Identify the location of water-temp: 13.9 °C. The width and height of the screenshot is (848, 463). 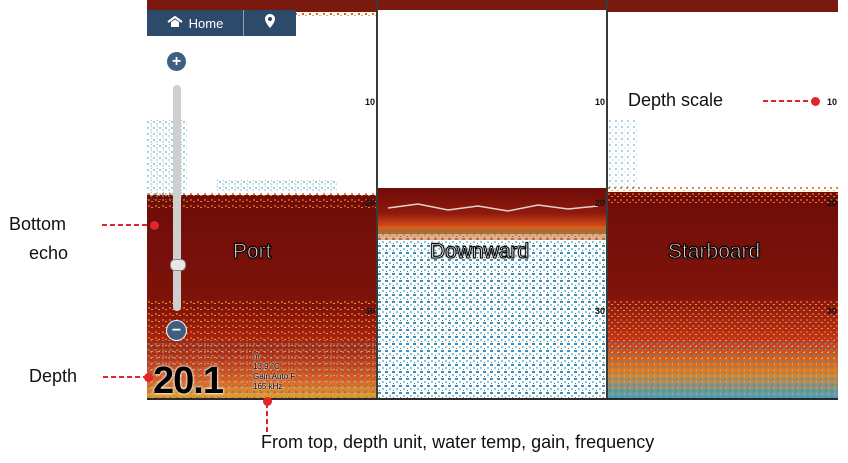
(266, 366).